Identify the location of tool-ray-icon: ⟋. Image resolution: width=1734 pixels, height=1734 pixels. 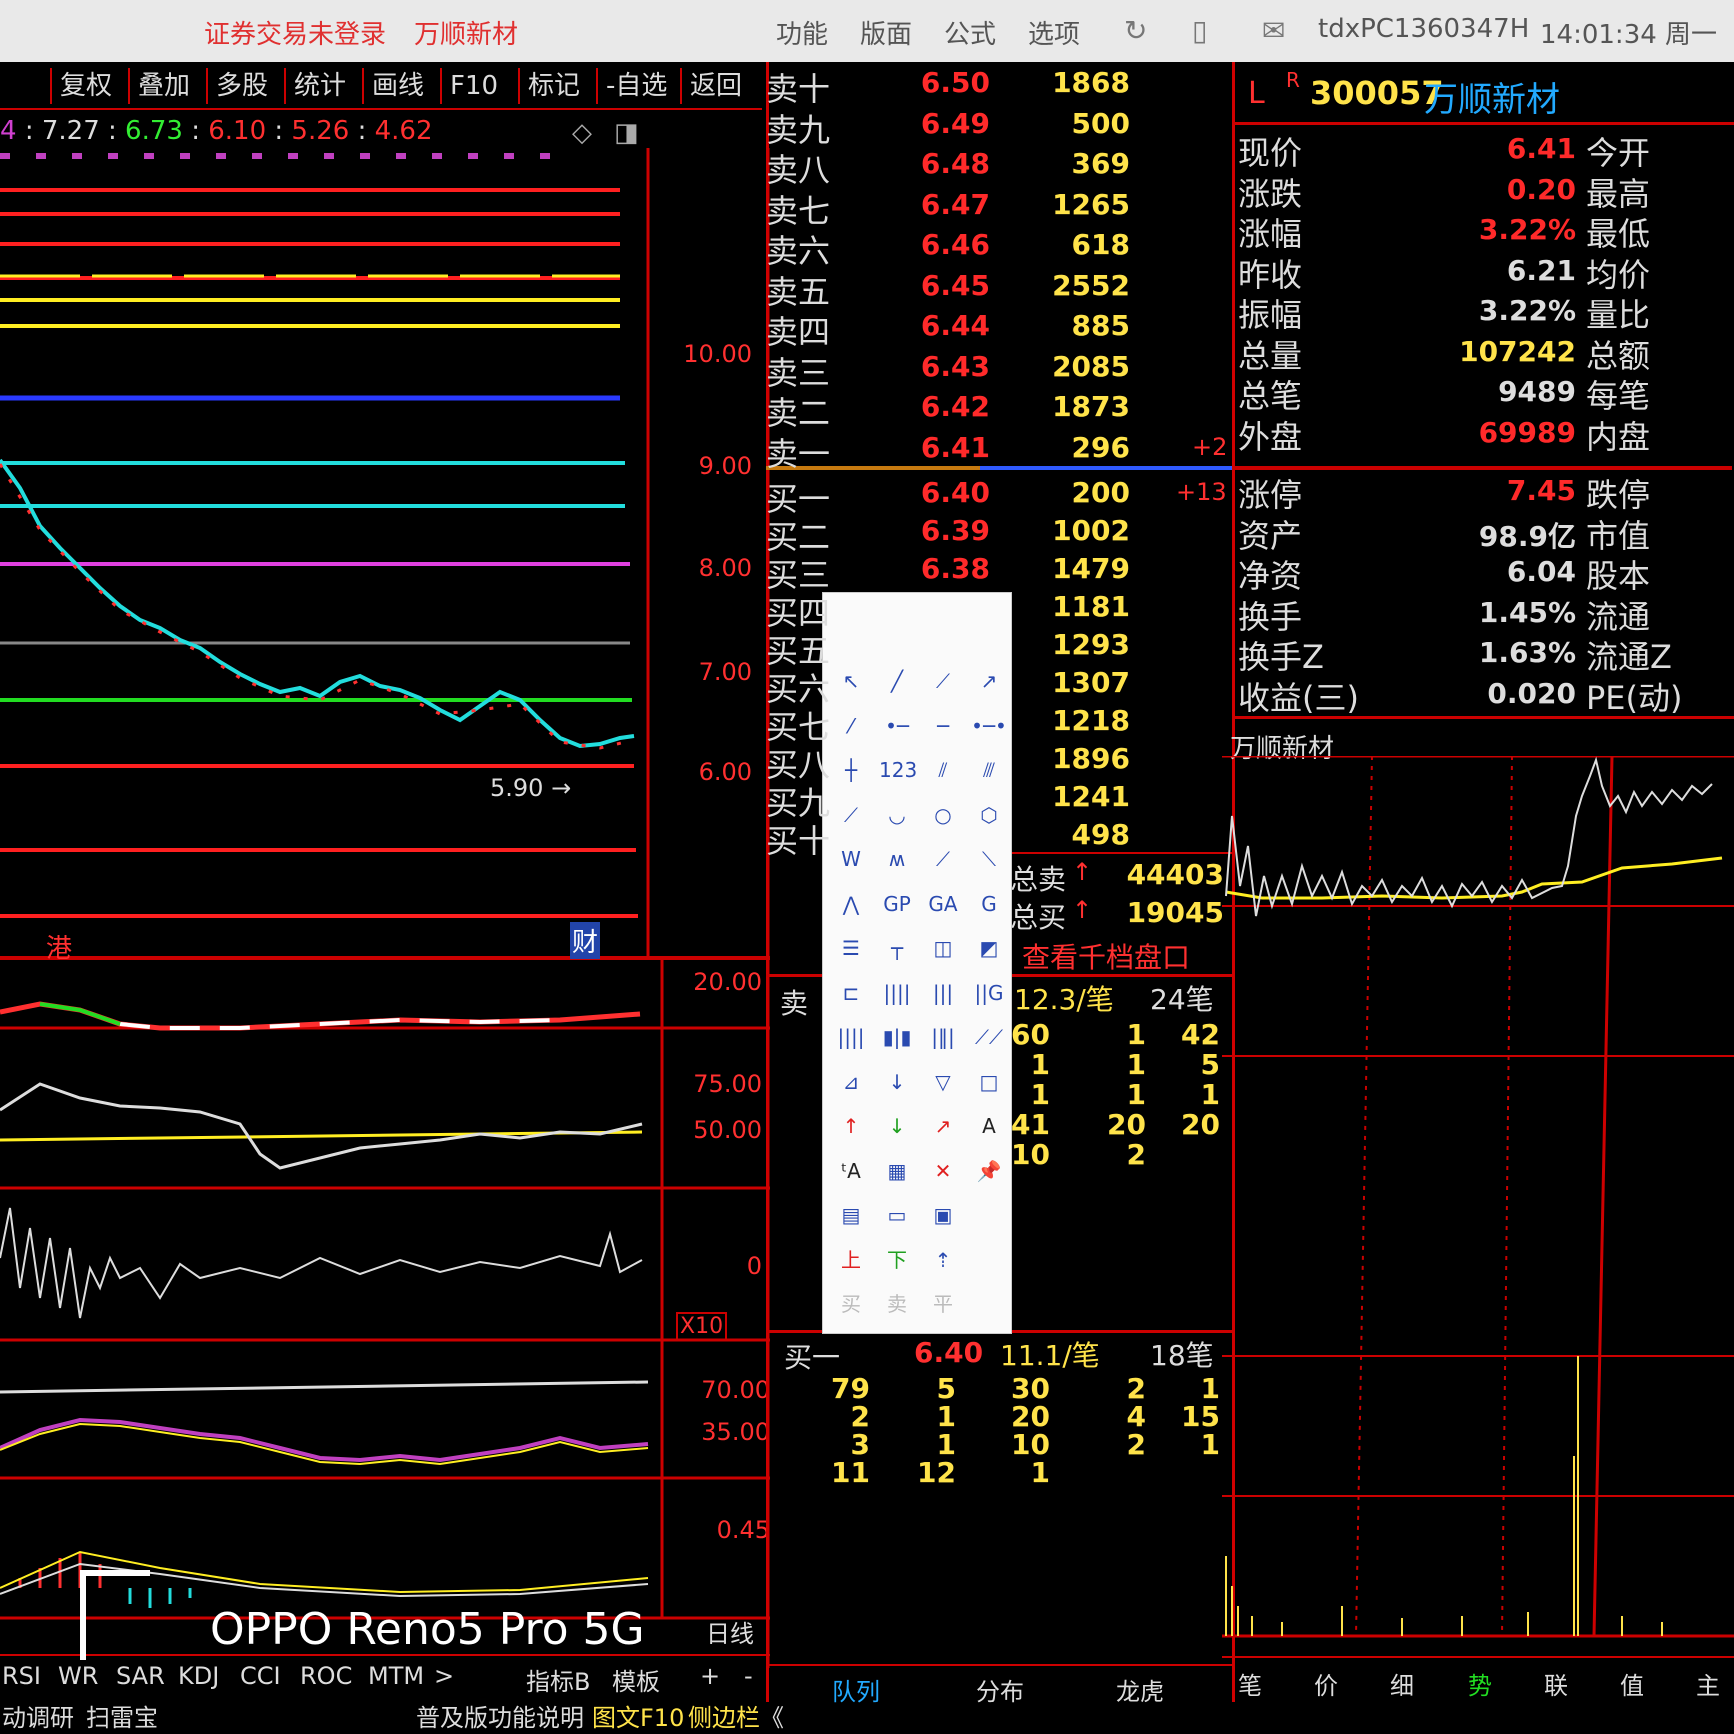
(943, 681).